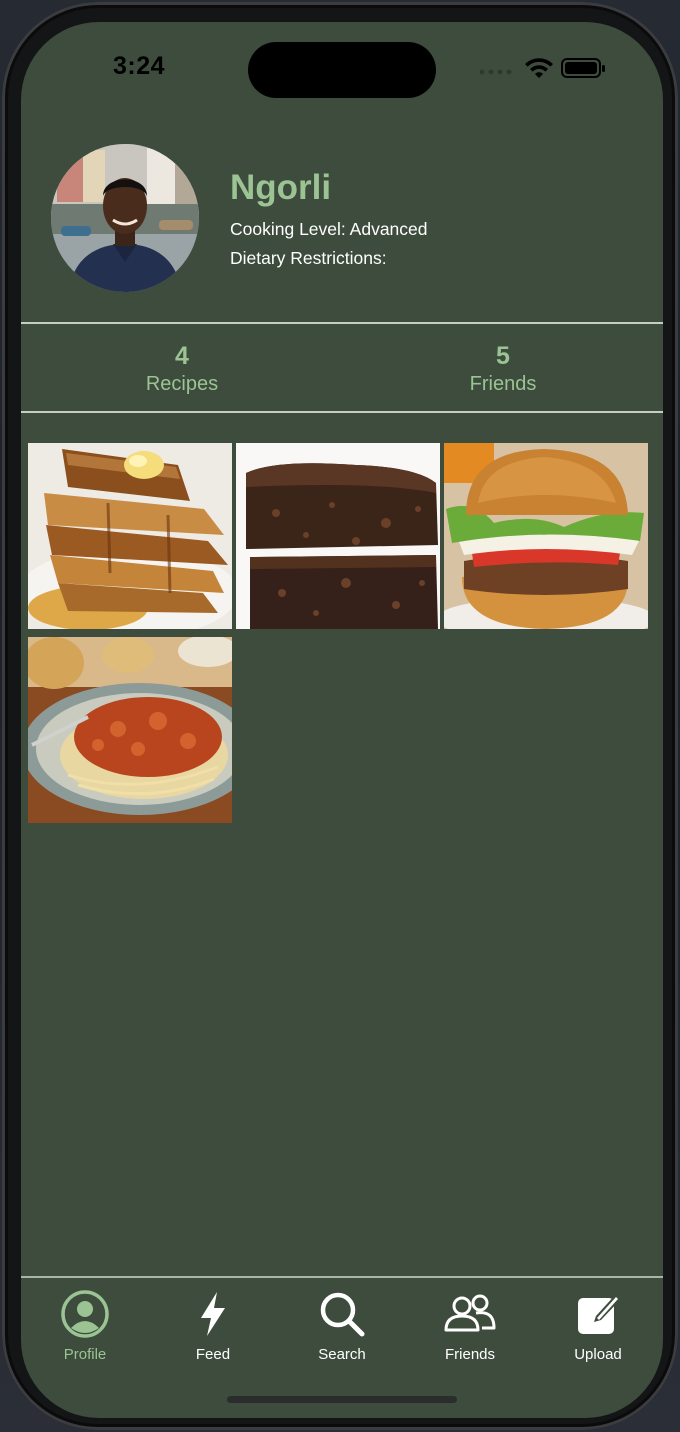  Describe the element at coordinates (85, 1354) in the screenshot. I see `tab-profile-label: Profile` at that location.